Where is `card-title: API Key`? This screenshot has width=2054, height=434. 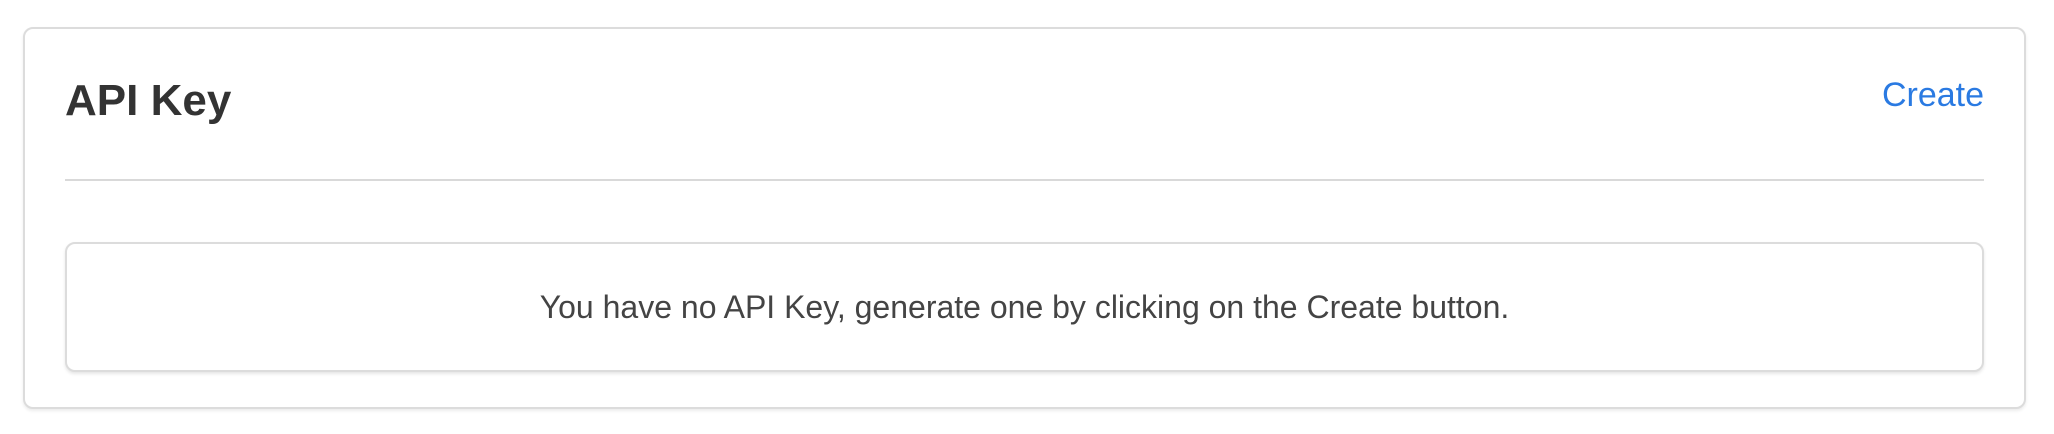 card-title: API Key is located at coordinates (148, 100).